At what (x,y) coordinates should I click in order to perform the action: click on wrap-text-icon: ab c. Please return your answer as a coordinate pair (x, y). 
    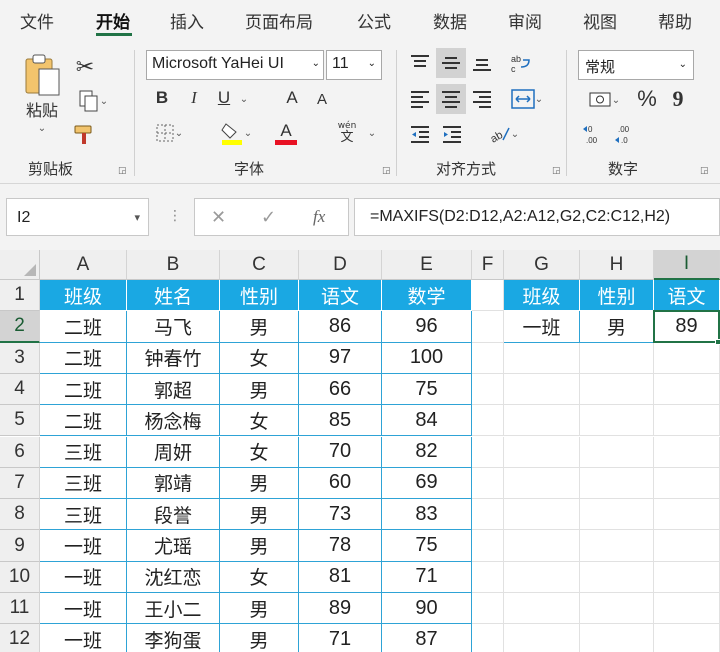
    Looking at the image, I should click on (520, 63).